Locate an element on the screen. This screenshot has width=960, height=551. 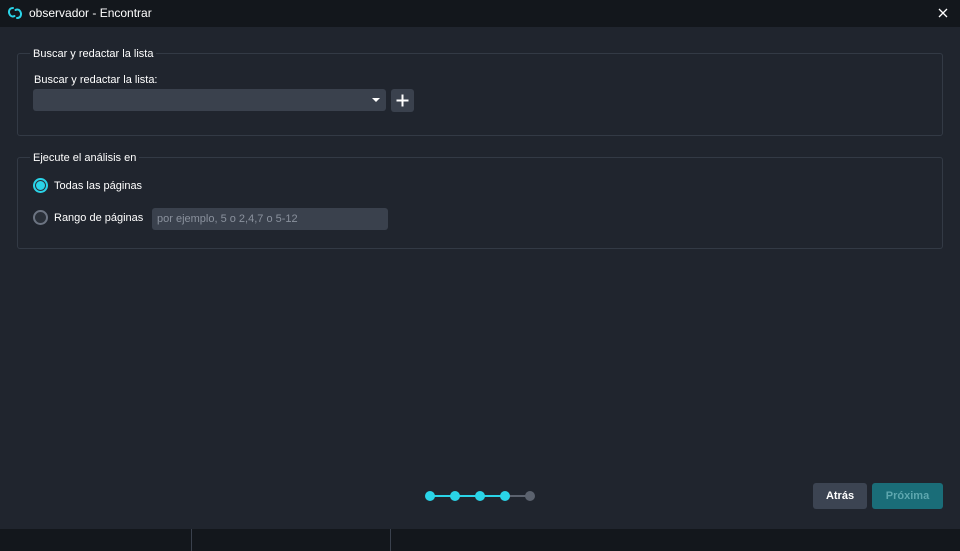
step-connector is located at coordinates (467, 496).